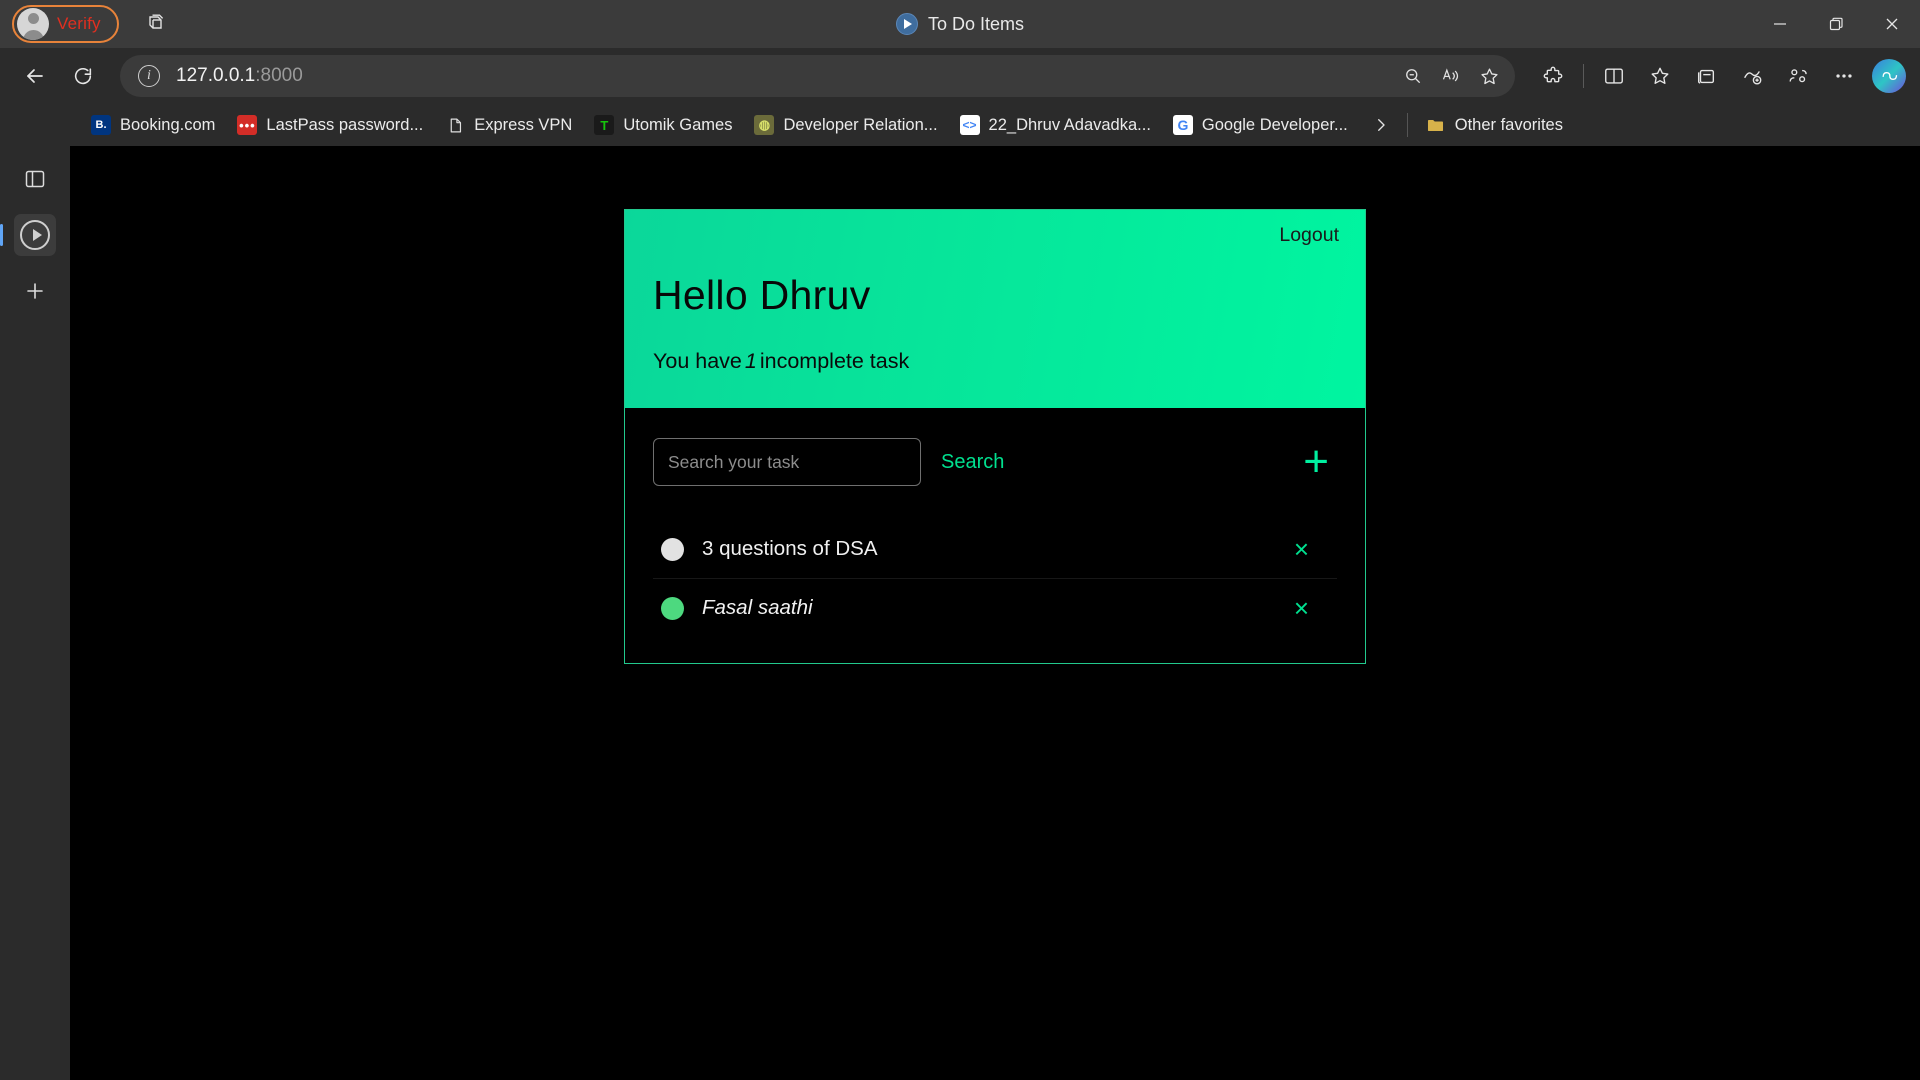  What do you see at coordinates (1798, 76) in the screenshot?
I see `profile-switch-icon` at bounding box center [1798, 76].